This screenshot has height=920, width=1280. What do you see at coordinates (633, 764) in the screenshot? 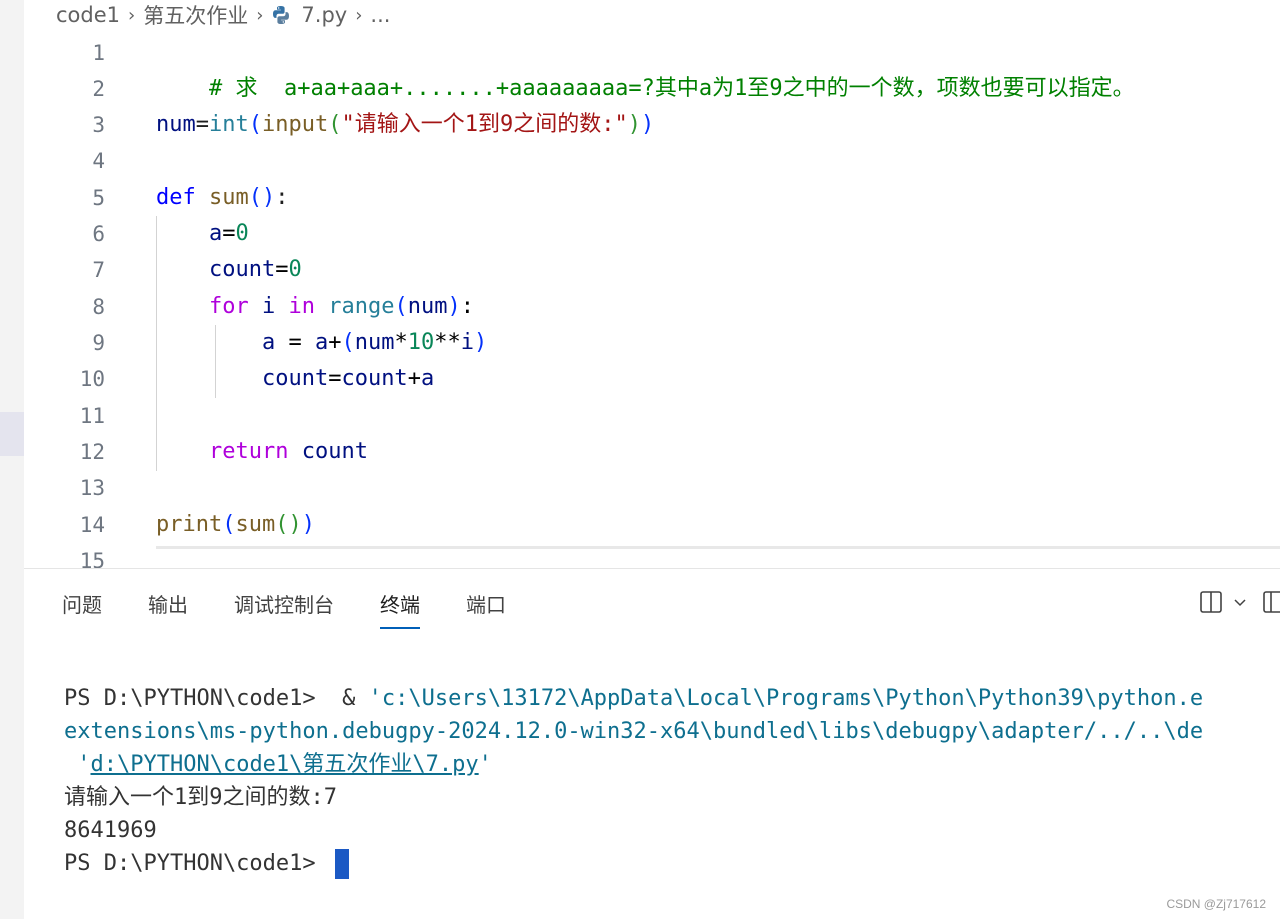
I see `terminal-line: 'd:\PYTHON\code1\第五次作业\7.py'` at bounding box center [633, 764].